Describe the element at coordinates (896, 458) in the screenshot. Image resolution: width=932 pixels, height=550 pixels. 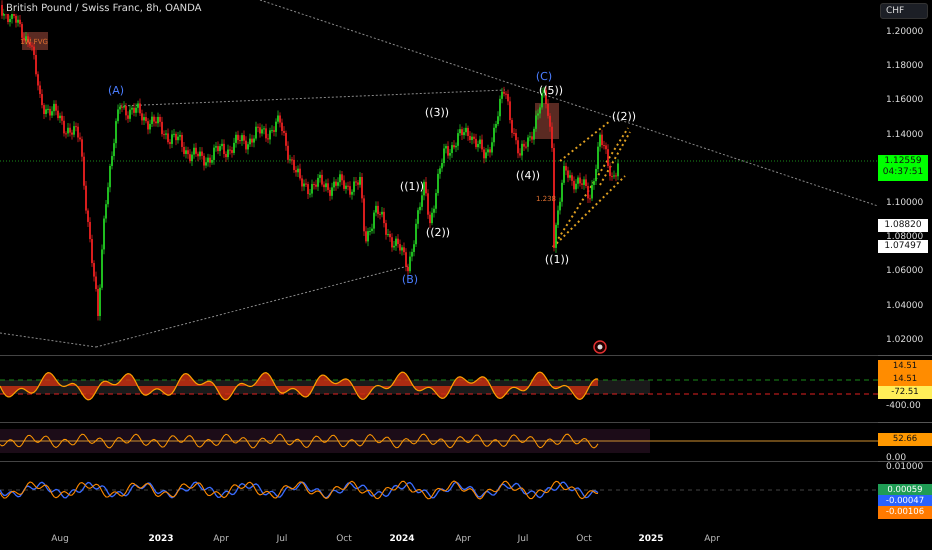
I see `scale-label: 0.00` at that location.